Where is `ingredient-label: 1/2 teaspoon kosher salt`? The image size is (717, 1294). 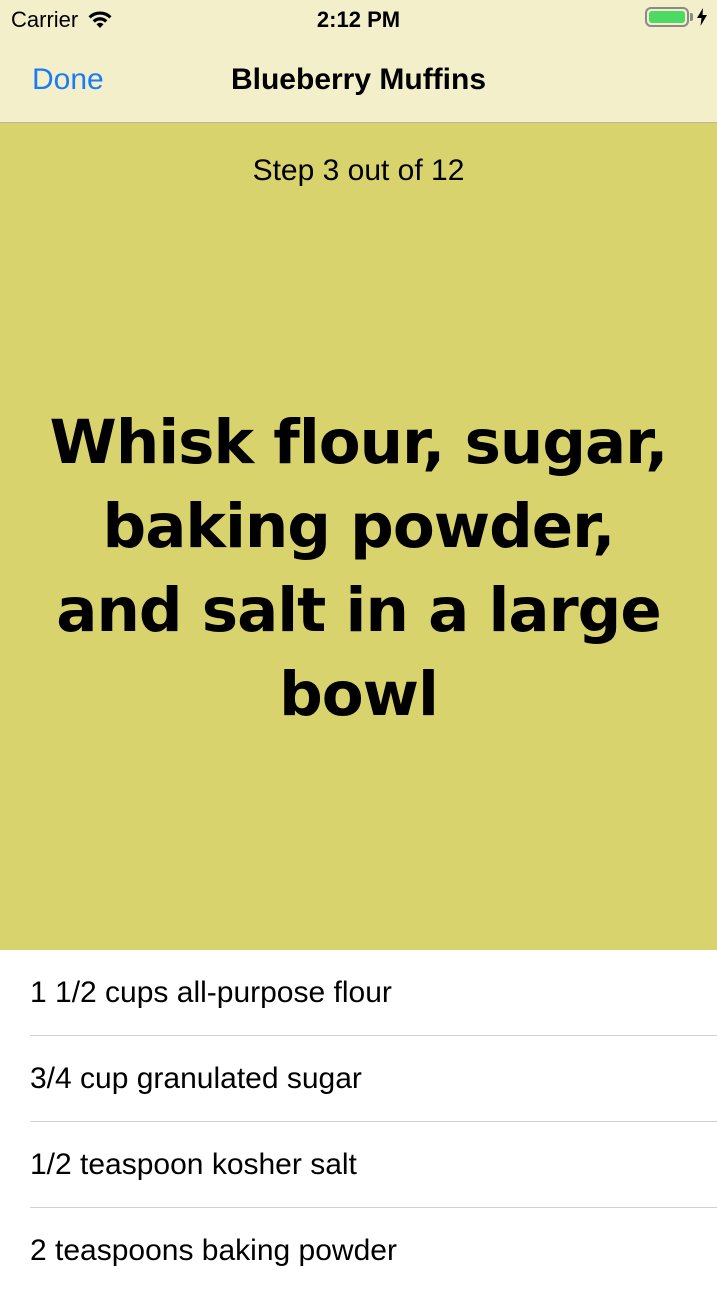
ingredient-label: 1/2 teaspoon kosher salt is located at coordinates (193, 1164).